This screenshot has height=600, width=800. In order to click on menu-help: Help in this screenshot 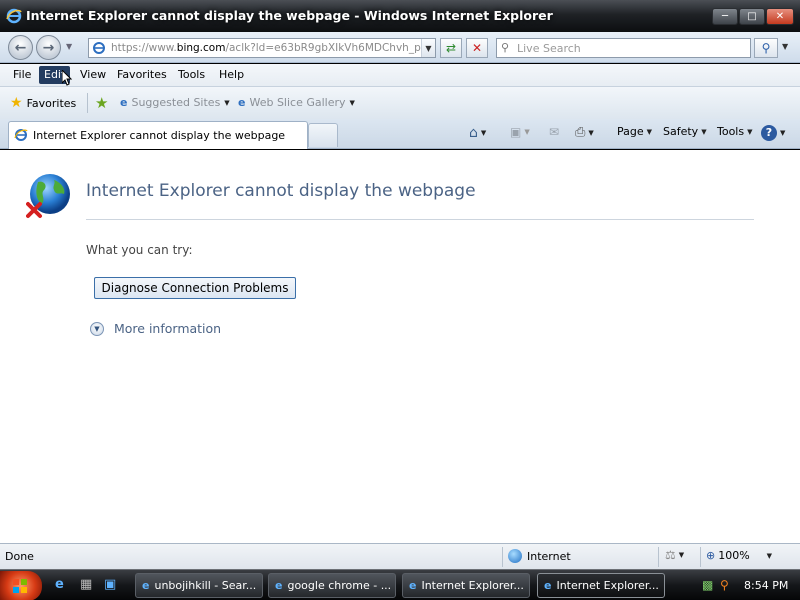, I will do `click(231, 75)`.